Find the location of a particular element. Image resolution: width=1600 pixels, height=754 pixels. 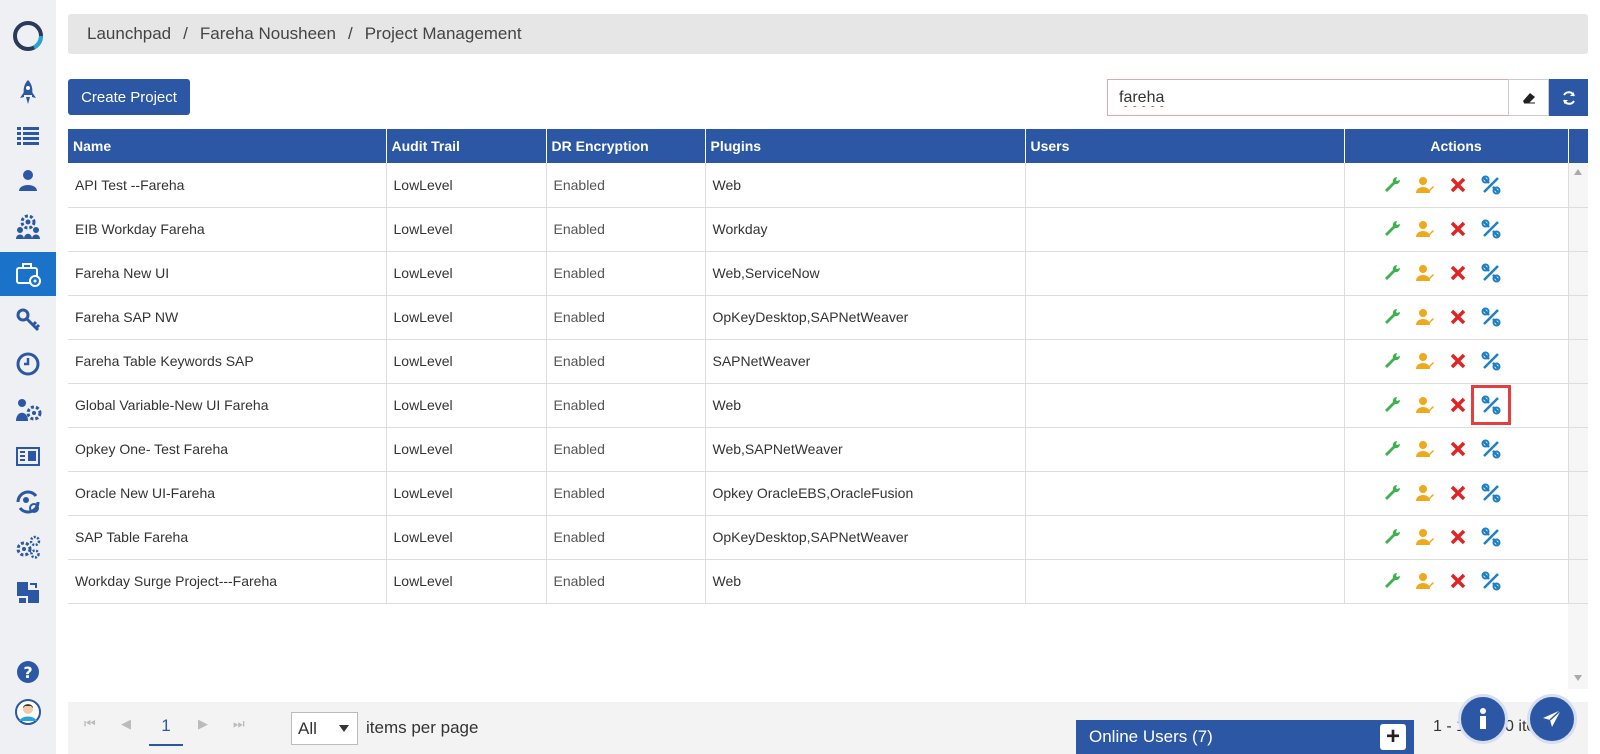

launch-button is located at coordinates (1552, 719).